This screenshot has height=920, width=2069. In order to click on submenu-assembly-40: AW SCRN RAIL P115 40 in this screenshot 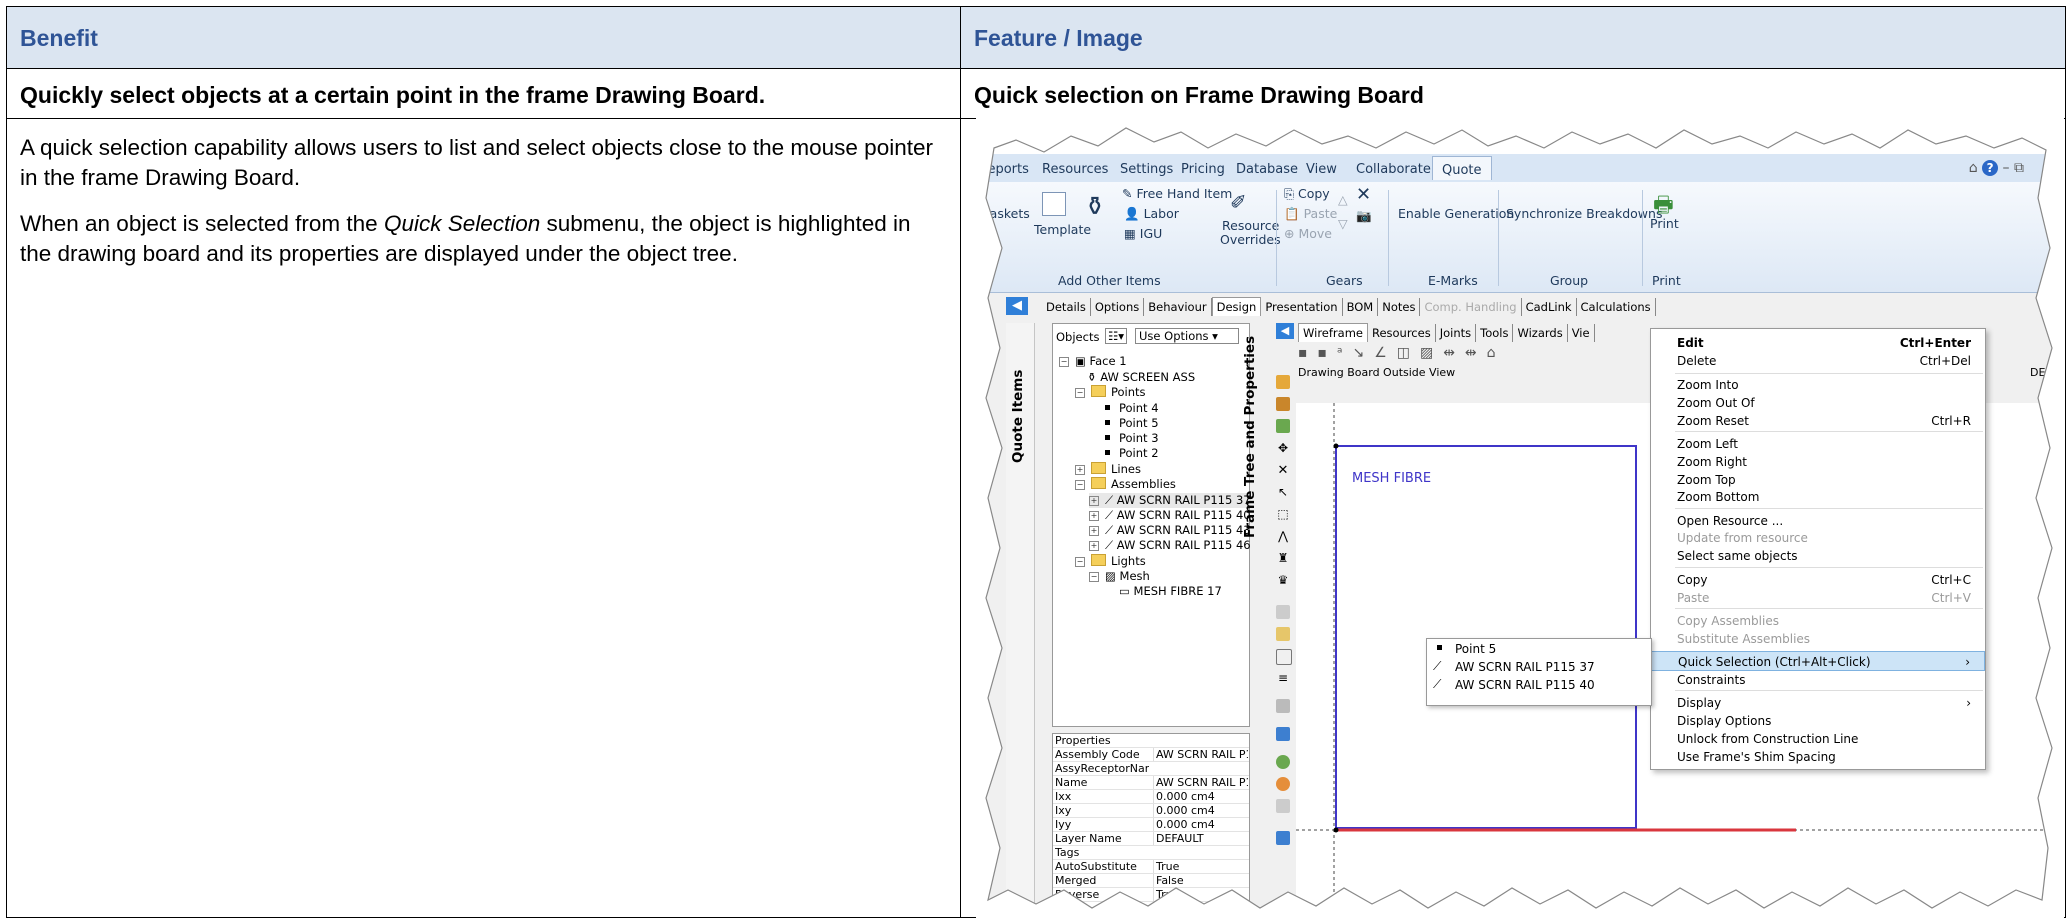, I will do `click(1525, 685)`.